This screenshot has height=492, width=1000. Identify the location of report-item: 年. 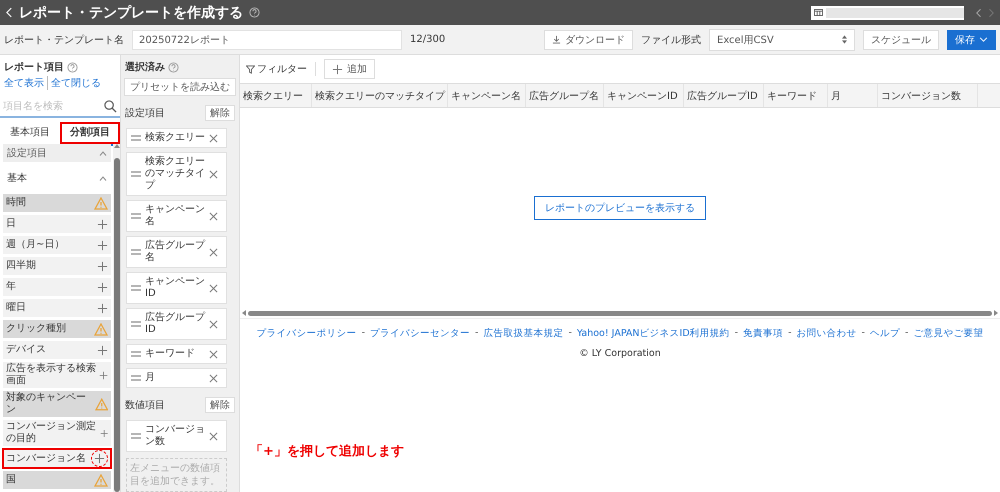
(57, 287).